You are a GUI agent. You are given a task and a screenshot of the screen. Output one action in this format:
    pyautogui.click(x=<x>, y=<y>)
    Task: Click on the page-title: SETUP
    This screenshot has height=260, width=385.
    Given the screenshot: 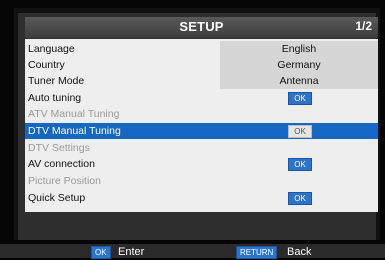 What is the action you would take?
    pyautogui.click(x=201, y=26)
    